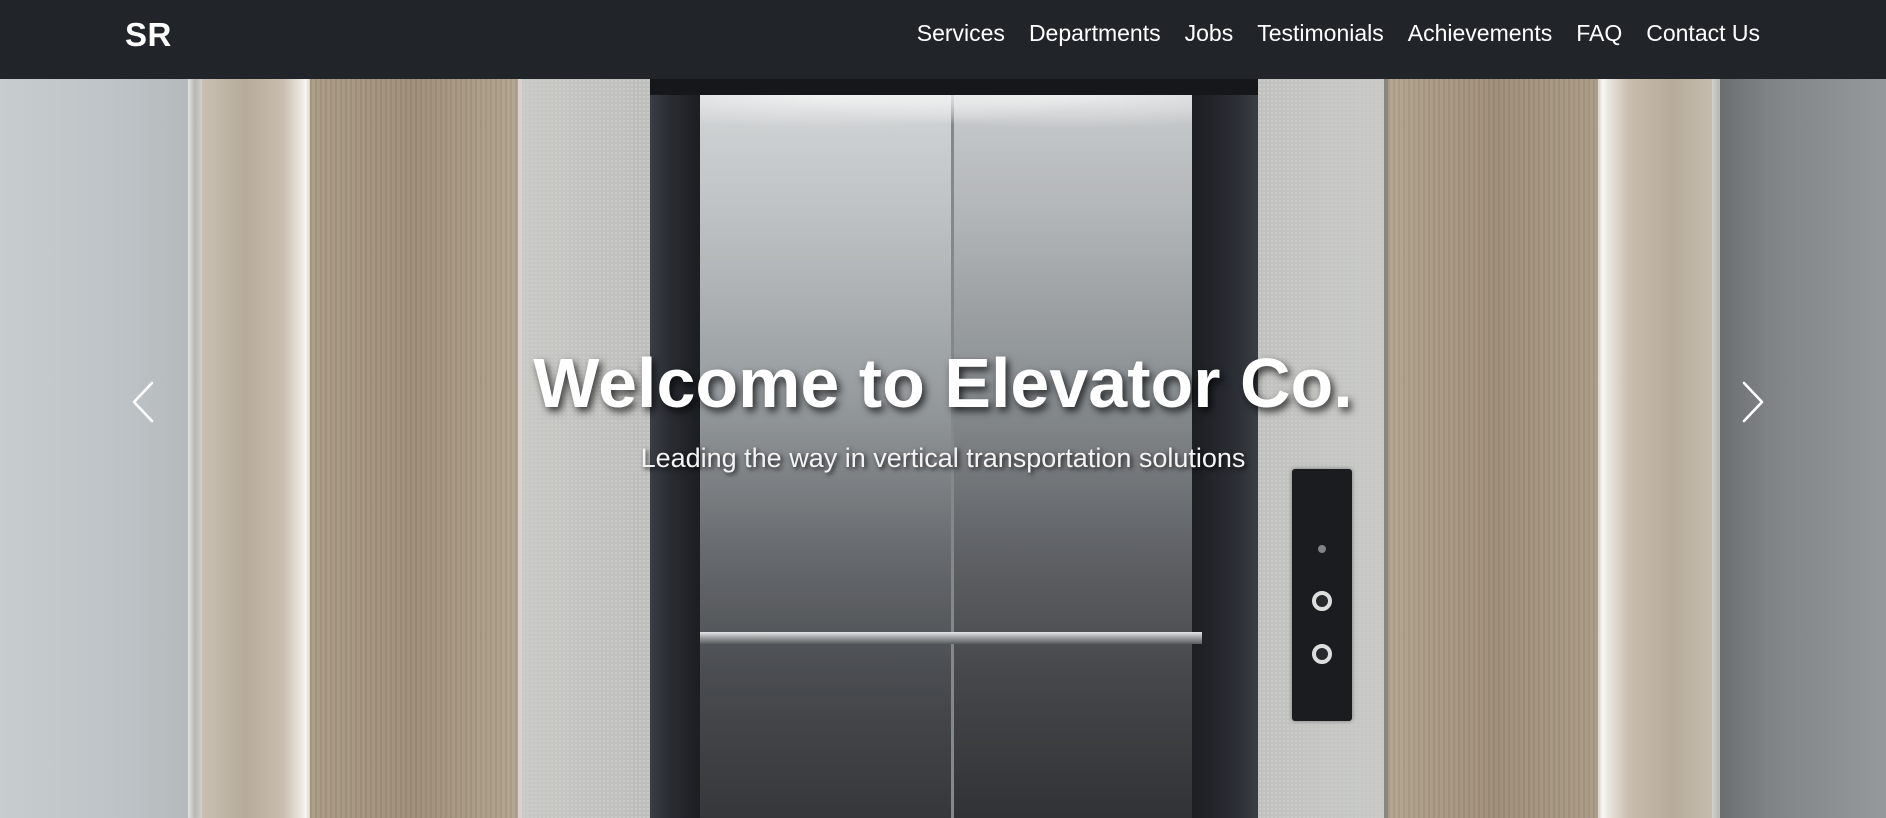 This screenshot has height=818, width=1886. What do you see at coordinates (1095, 33) in the screenshot?
I see `nav-link-departments: Departments` at bounding box center [1095, 33].